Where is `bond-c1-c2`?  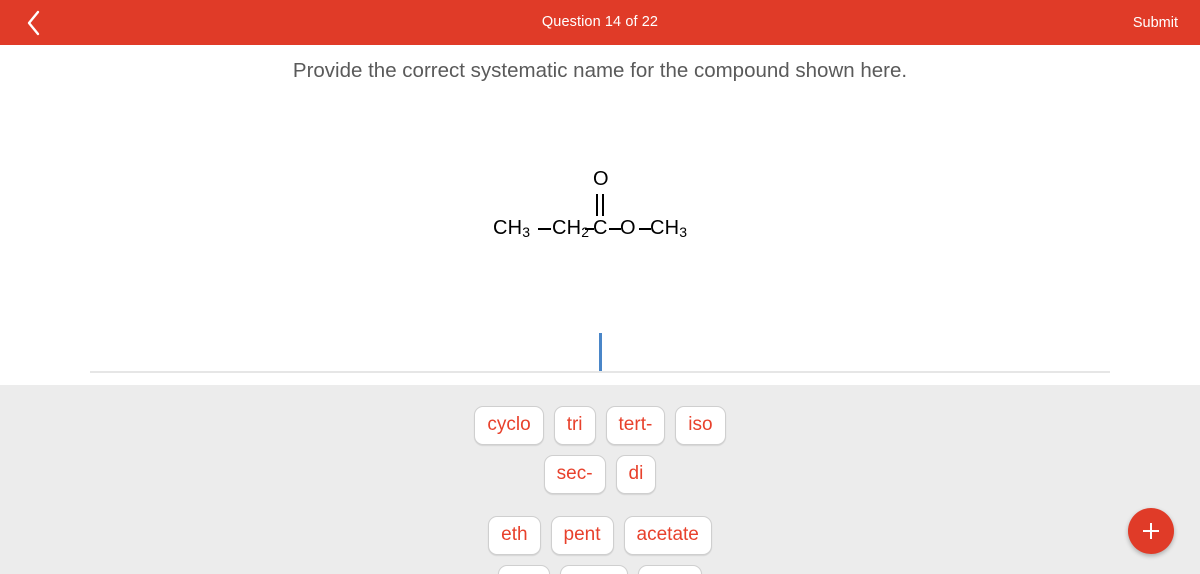
bond-c1-c2 is located at coordinates (544, 229).